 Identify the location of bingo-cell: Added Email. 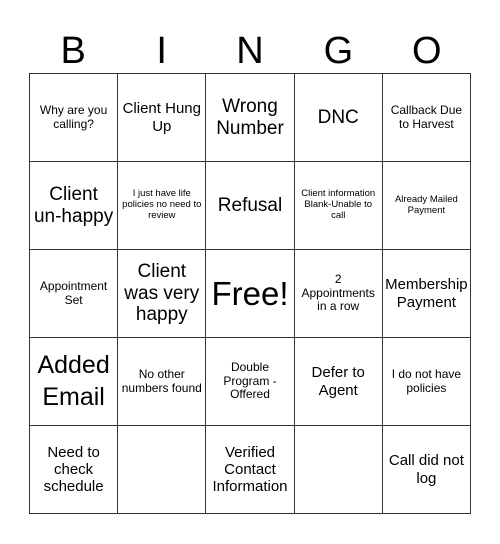
(74, 382).